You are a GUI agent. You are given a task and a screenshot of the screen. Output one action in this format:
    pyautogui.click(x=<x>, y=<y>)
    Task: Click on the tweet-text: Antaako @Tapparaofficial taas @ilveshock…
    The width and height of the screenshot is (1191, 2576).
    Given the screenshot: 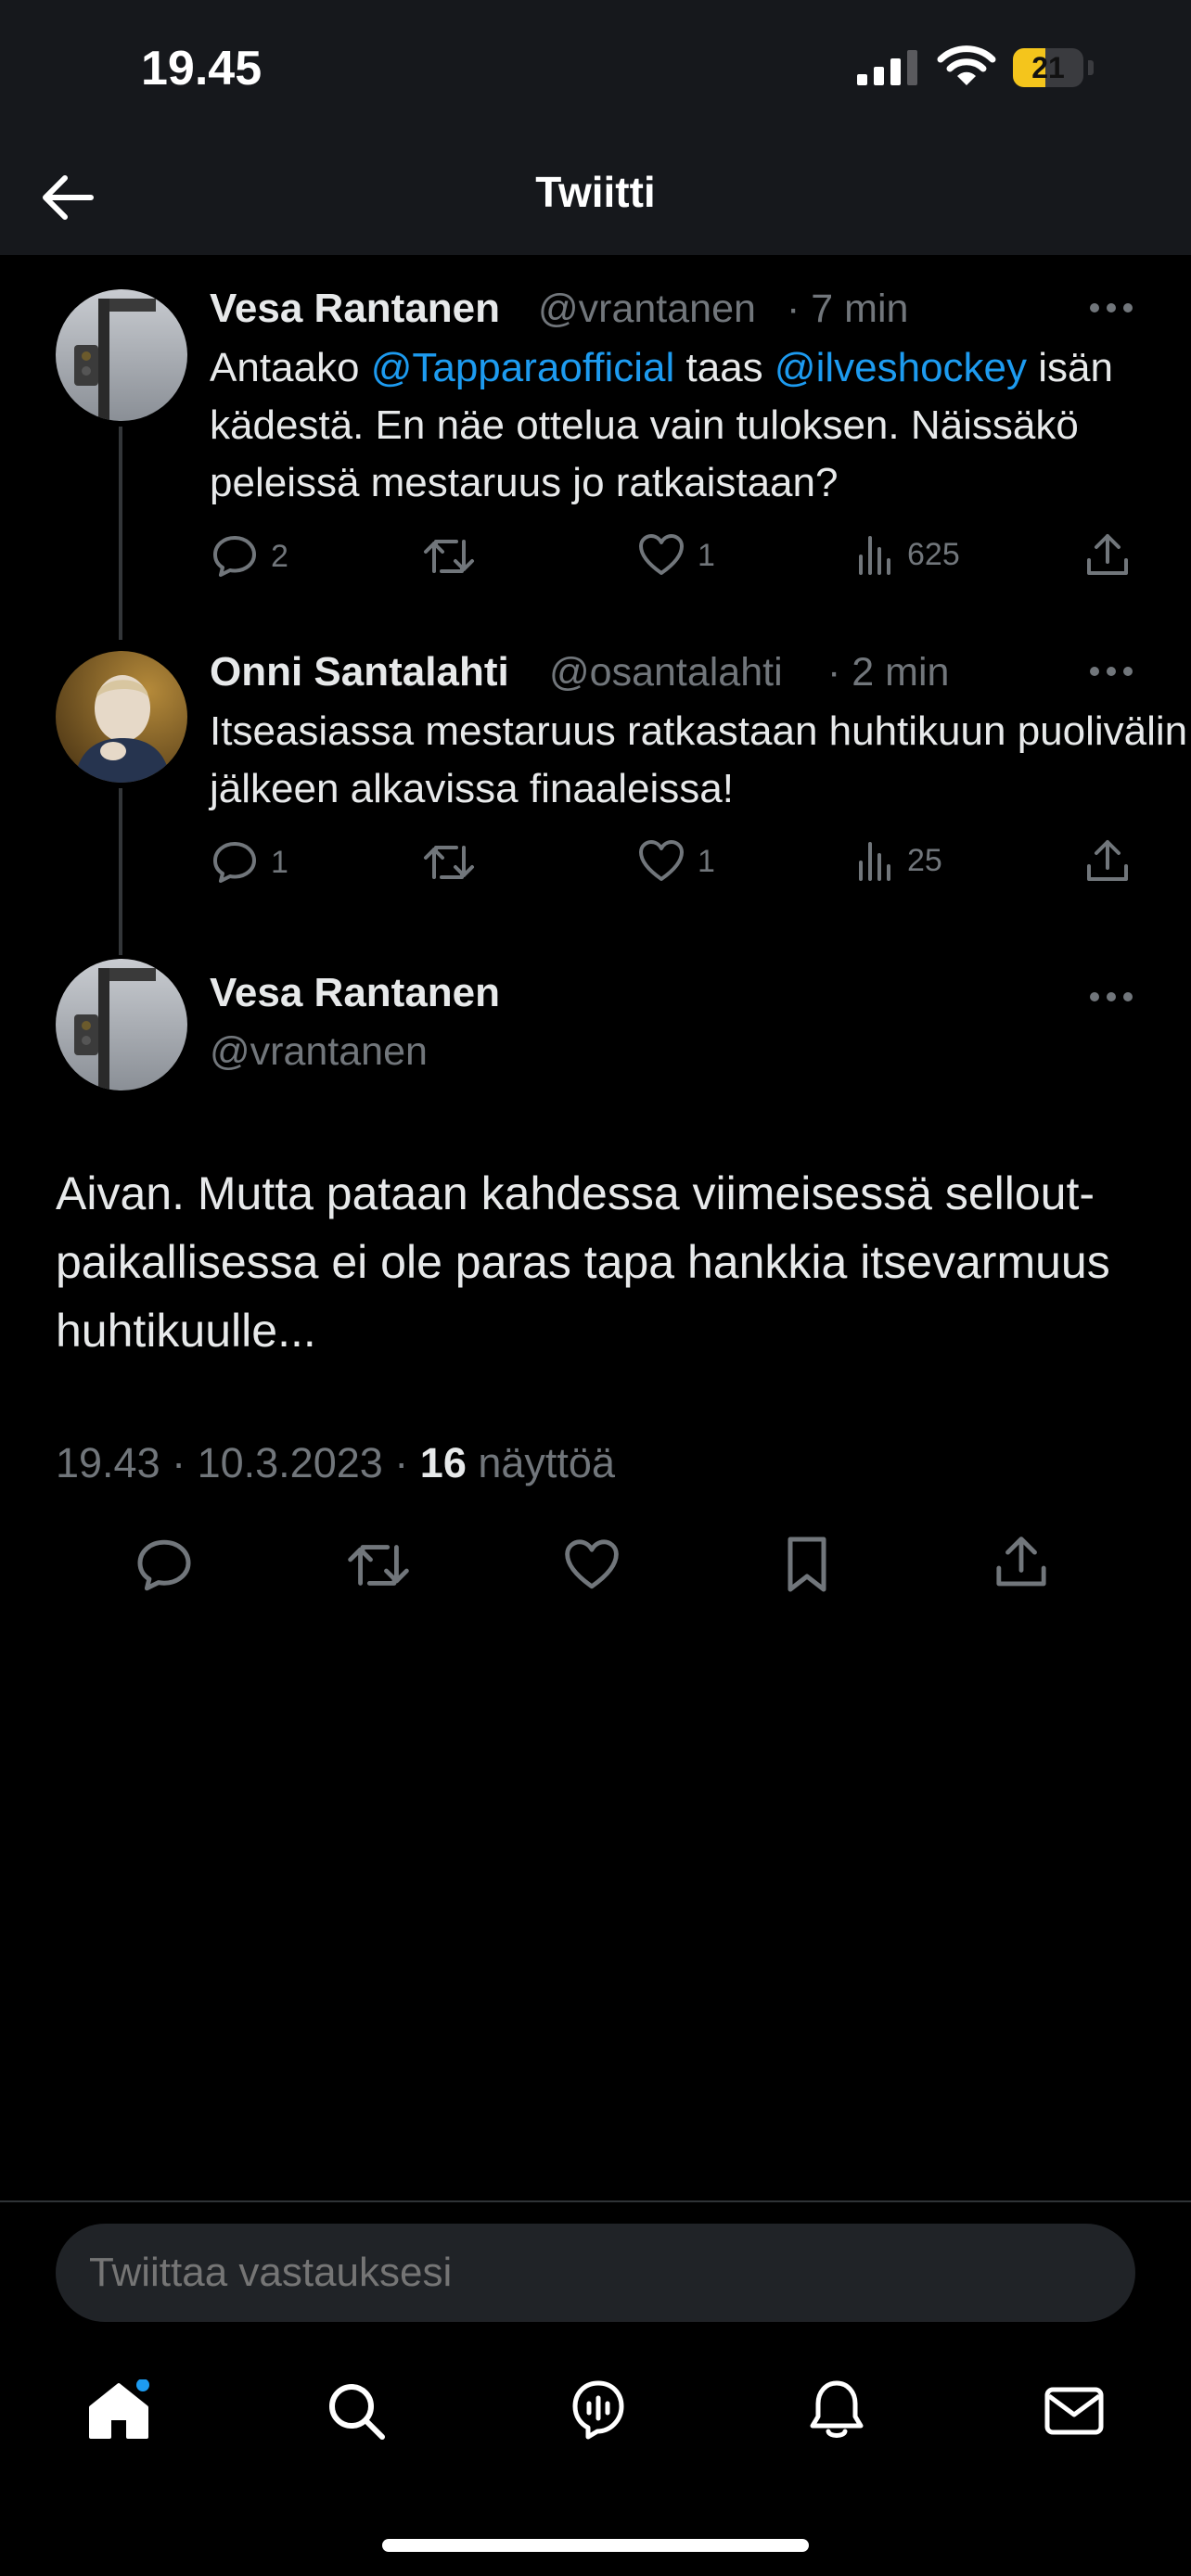 What is the action you would take?
    pyautogui.click(x=701, y=425)
    